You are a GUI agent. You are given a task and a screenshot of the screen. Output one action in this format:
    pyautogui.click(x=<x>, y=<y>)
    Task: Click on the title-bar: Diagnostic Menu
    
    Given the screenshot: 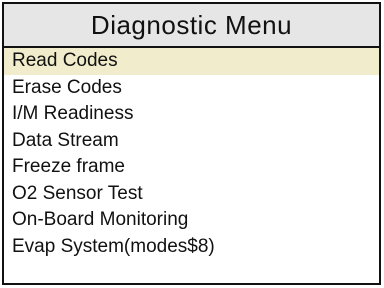 What is the action you would take?
    pyautogui.click(x=191, y=26)
    